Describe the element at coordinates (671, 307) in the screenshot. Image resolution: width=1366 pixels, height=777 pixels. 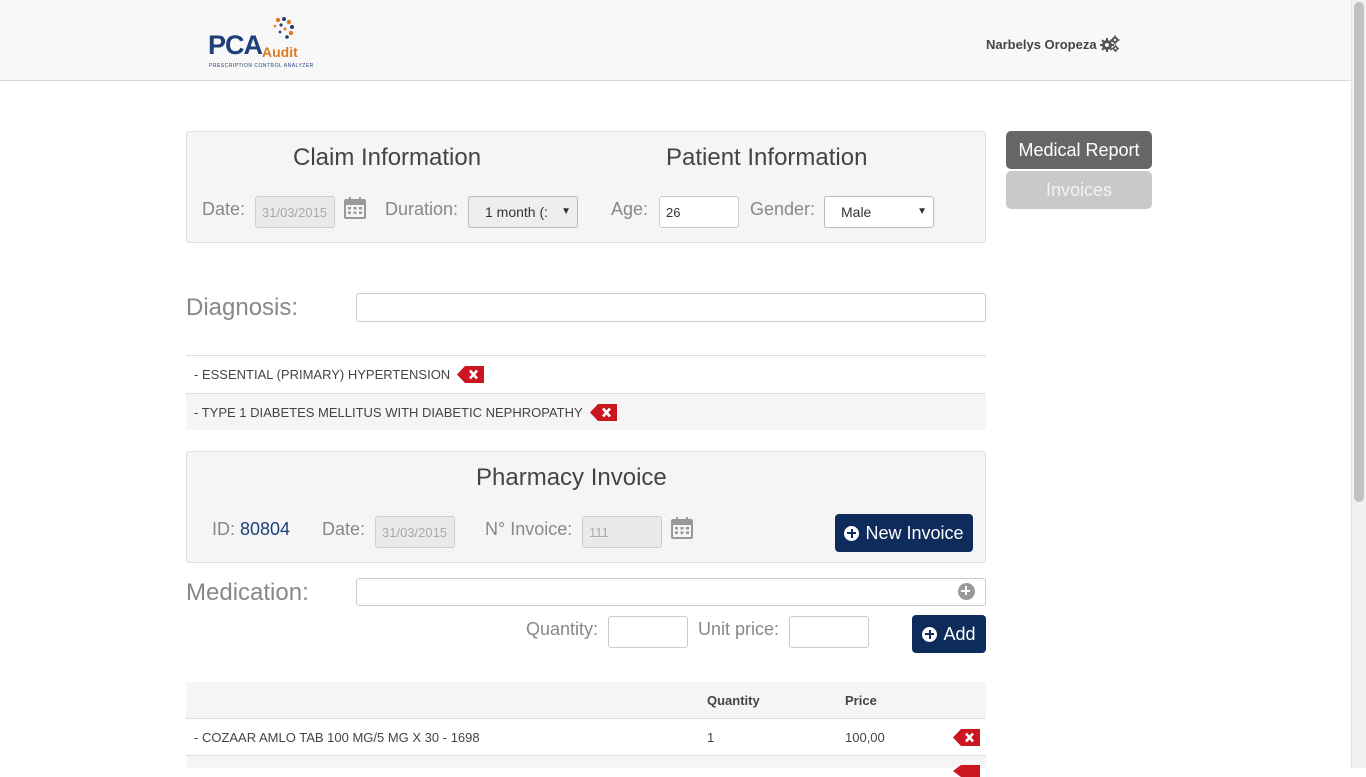
I see `diagnosis-input` at that location.